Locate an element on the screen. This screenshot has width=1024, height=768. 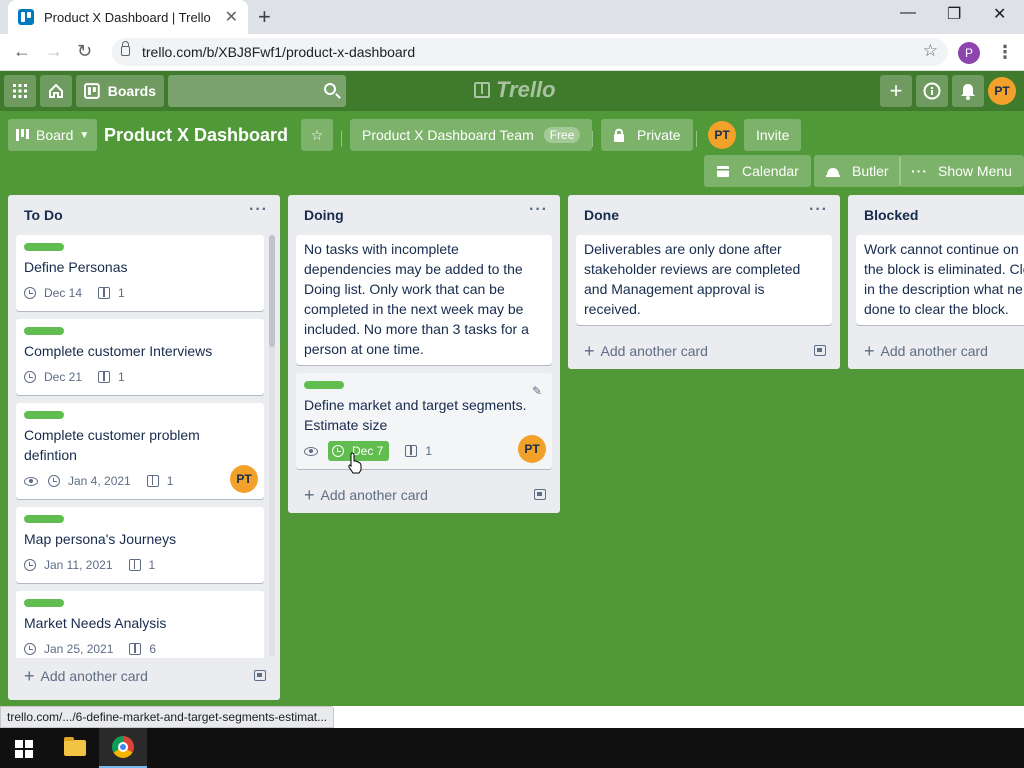
due-date-badge: Dec 21 is located at coordinates (53, 377).